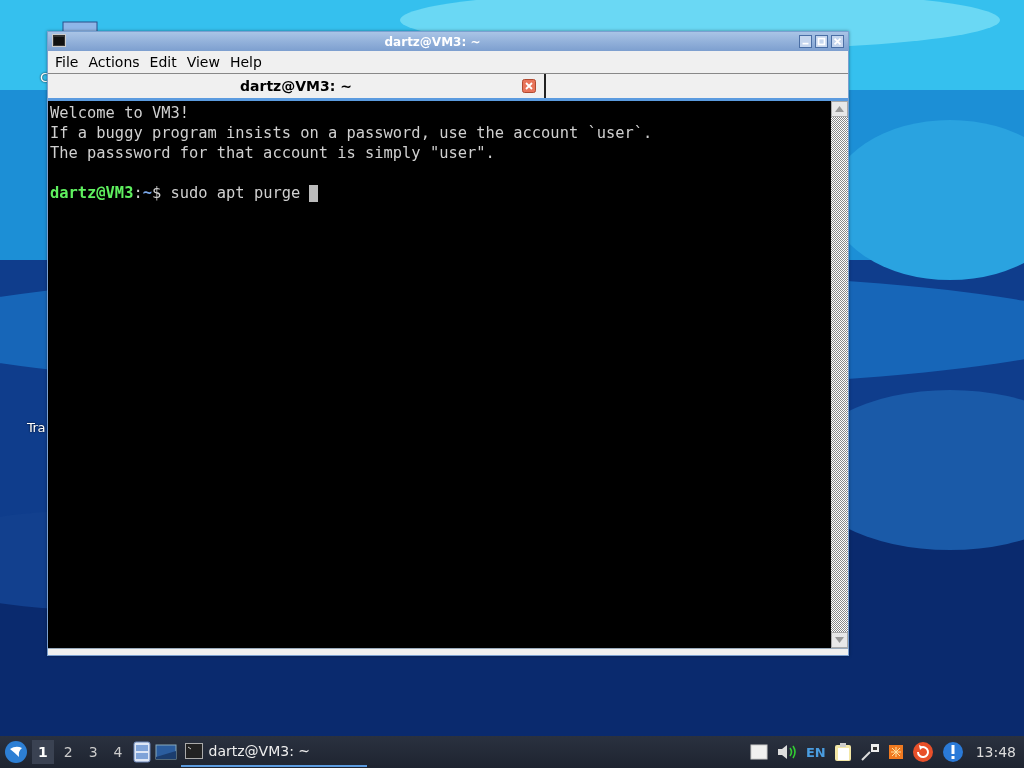 This screenshot has height=768, width=1024. I want to click on sparkle-icon, so click(895, 752).